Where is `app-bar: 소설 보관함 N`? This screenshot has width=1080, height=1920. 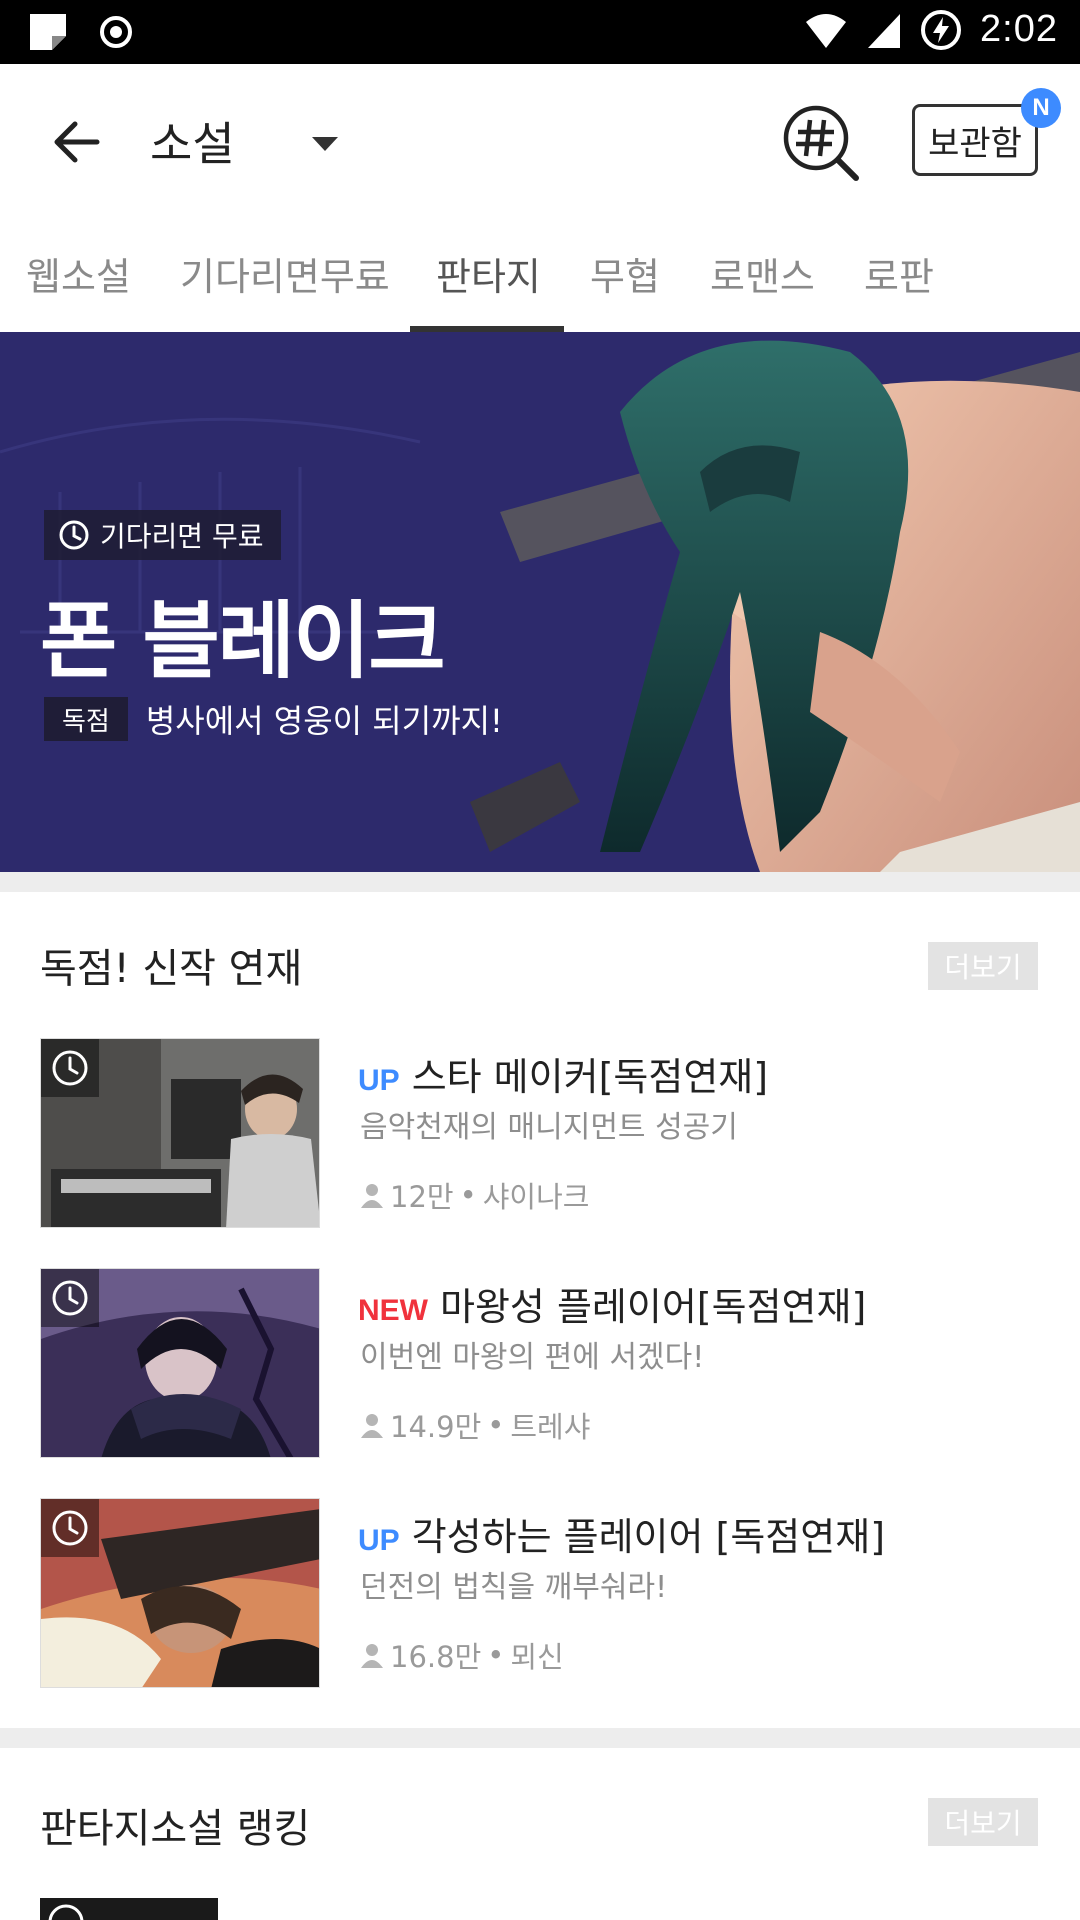 app-bar: 소설 보관함 N is located at coordinates (540, 139).